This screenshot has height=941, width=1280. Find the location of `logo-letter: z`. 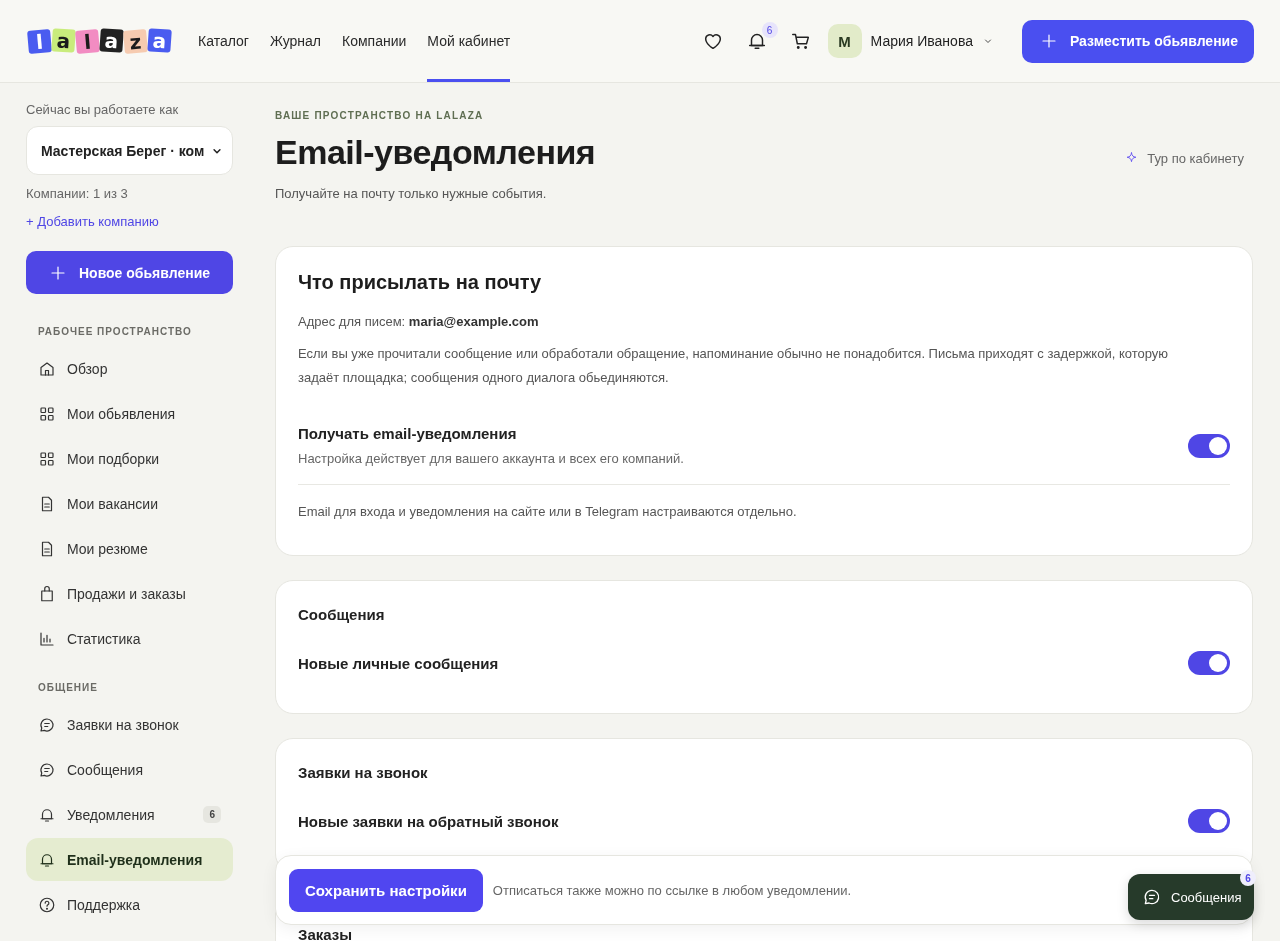

logo-letter: z is located at coordinates (135, 41).